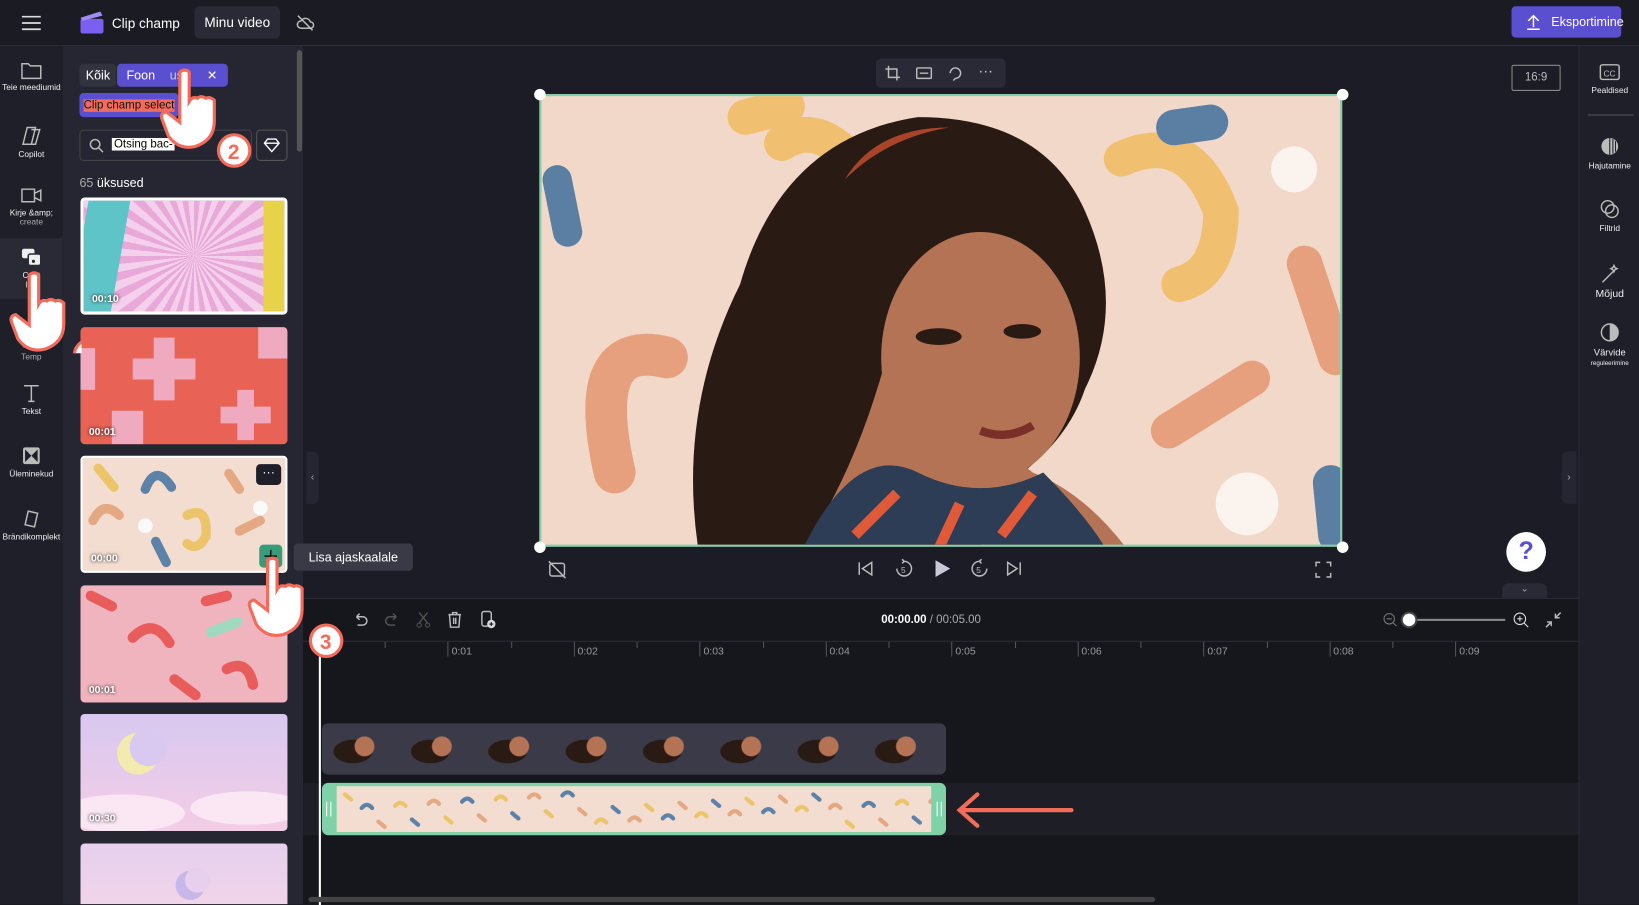 The image size is (1639, 905). What do you see at coordinates (319, 772) in the screenshot?
I see `playhead` at bounding box center [319, 772].